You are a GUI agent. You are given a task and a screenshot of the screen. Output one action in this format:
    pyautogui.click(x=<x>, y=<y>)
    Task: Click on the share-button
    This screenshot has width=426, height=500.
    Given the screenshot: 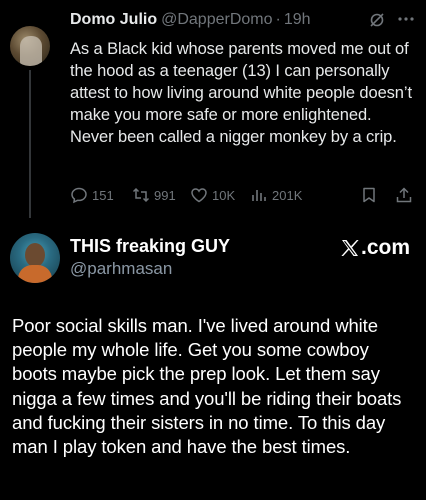 What is the action you would take?
    pyautogui.click(x=406, y=195)
    